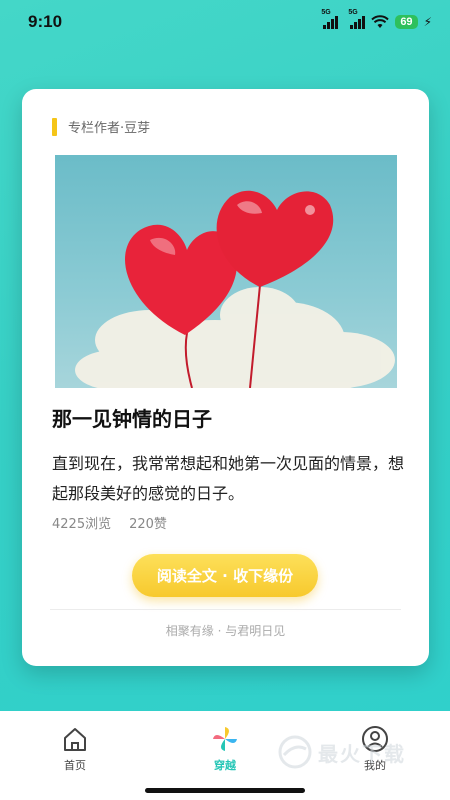 This screenshot has width=450, height=800. Describe the element at coordinates (228, 478) in the screenshot. I see `article-excerpt: 直到现在，我常常想起和她第一次见面的情景，想起那段美好的感觉的日子。` at that location.